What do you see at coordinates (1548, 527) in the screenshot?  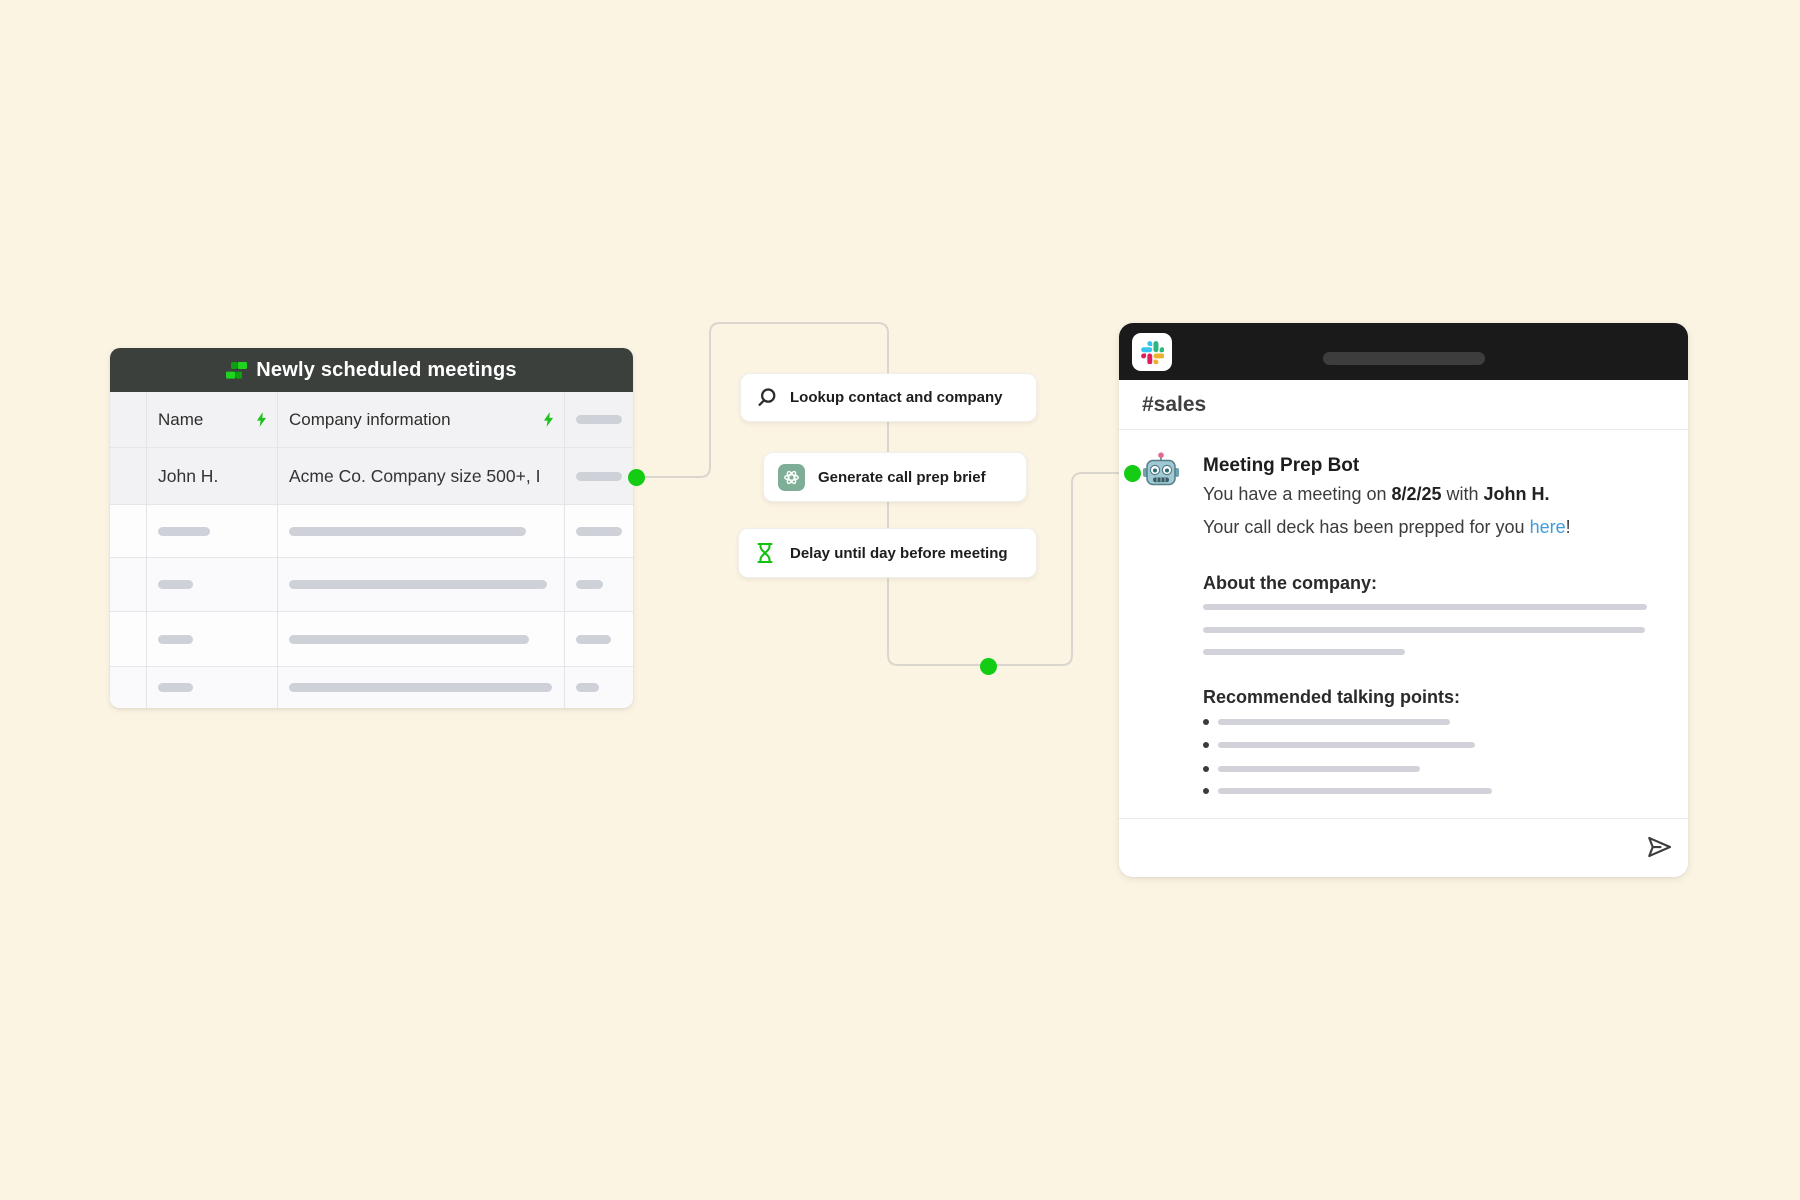 I see `call-deck-link: here` at bounding box center [1548, 527].